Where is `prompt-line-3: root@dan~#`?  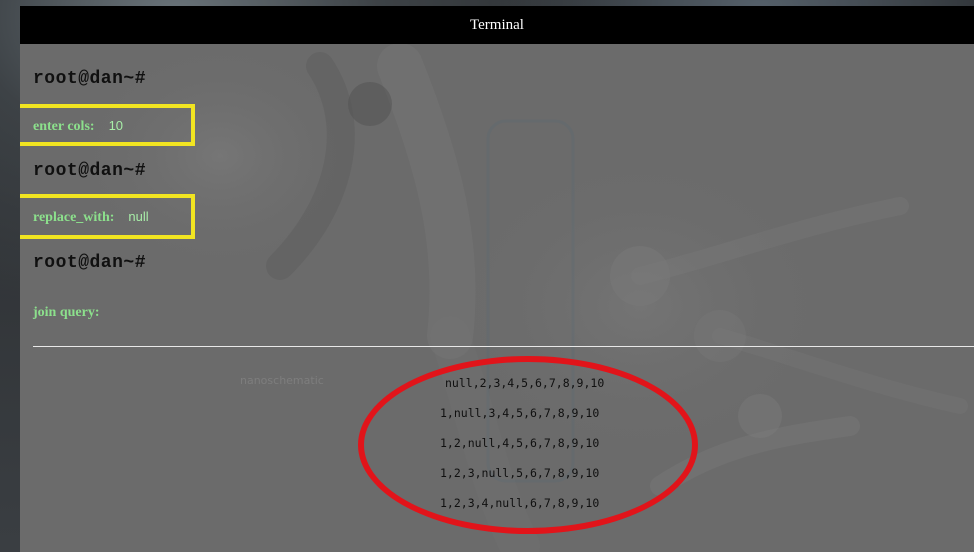 prompt-line-3: root@dan~# is located at coordinates (90, 263).